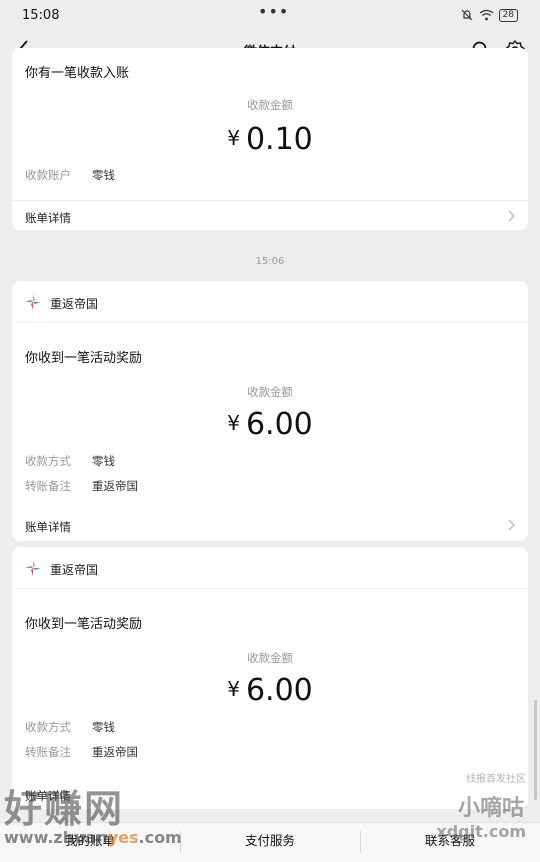  Describe the element at coordinates (508, 15) in the screenshot. I see `battery-icon: 28` at that location.